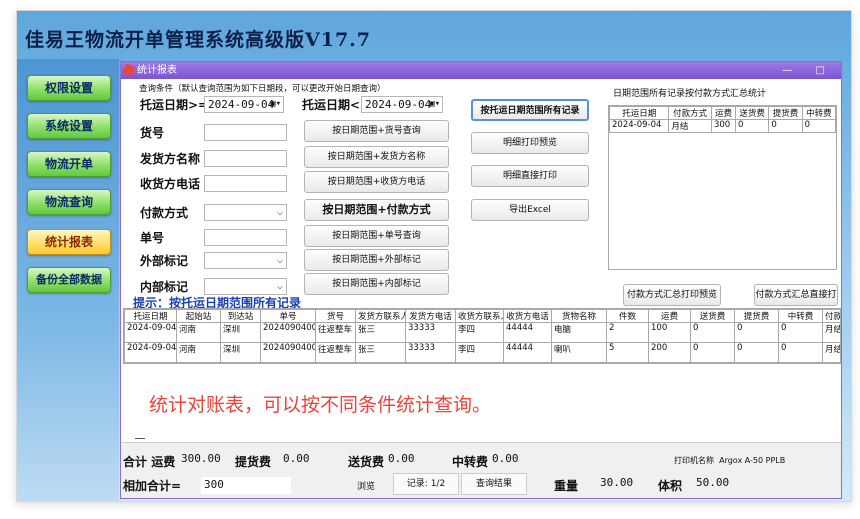  What do you see at coordinates (240, 352) in the screenshot?
I see `table-cell: 深圳` at bounding box center [240, 352].